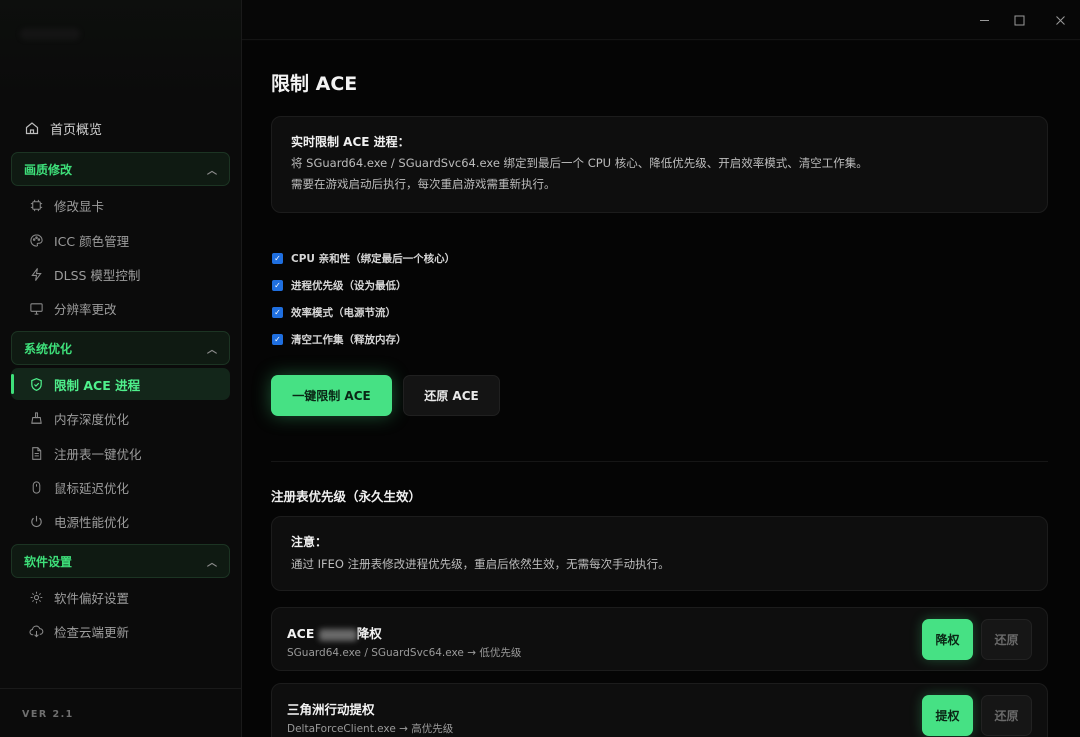 Image resolution: width=1080 pixels, height=737 pixels. I want to click on sidebar-item-icc: ICC 颜色管理, so click(120, 240).